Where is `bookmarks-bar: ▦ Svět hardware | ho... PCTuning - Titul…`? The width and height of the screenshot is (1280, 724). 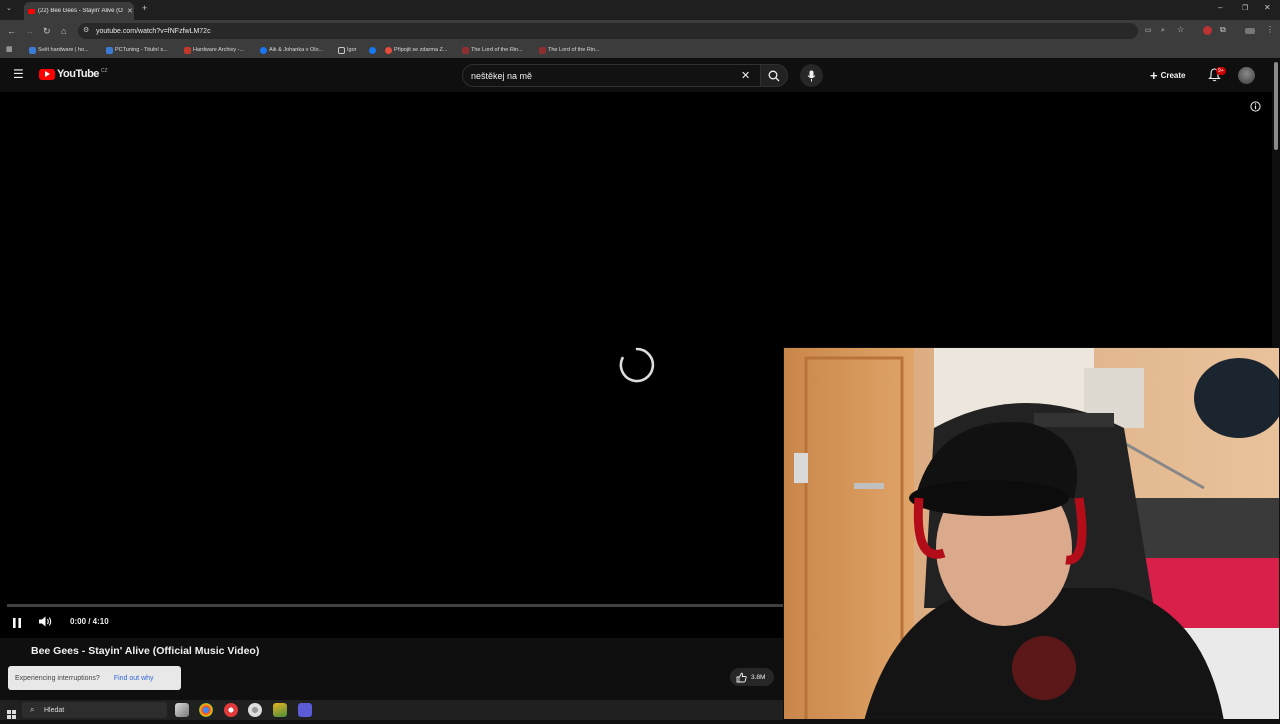
bookmarks-bar: ▦ Svět hardware | ho... PCTuning - Titul… is located at coordinates (640, 50).